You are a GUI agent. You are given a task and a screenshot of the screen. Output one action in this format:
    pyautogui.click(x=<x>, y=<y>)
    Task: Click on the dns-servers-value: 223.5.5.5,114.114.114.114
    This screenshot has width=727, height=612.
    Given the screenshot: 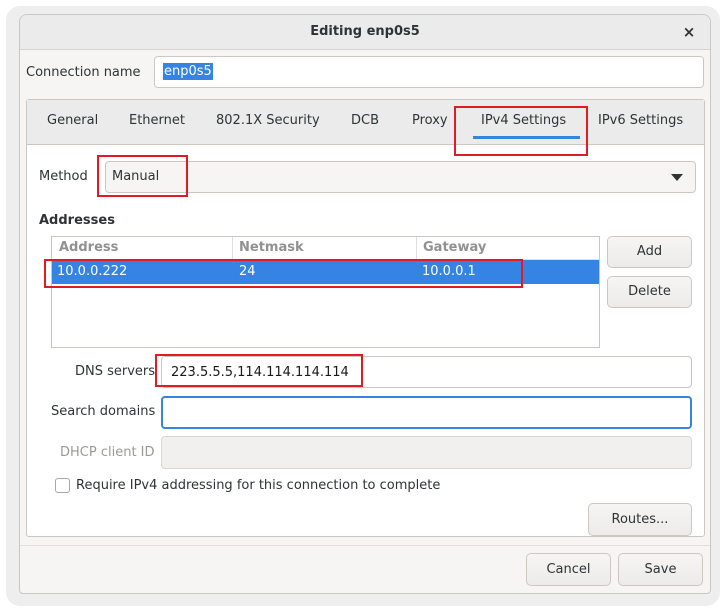 What is the action you would take?
    pyautogui.click(x=260, y=372)
    